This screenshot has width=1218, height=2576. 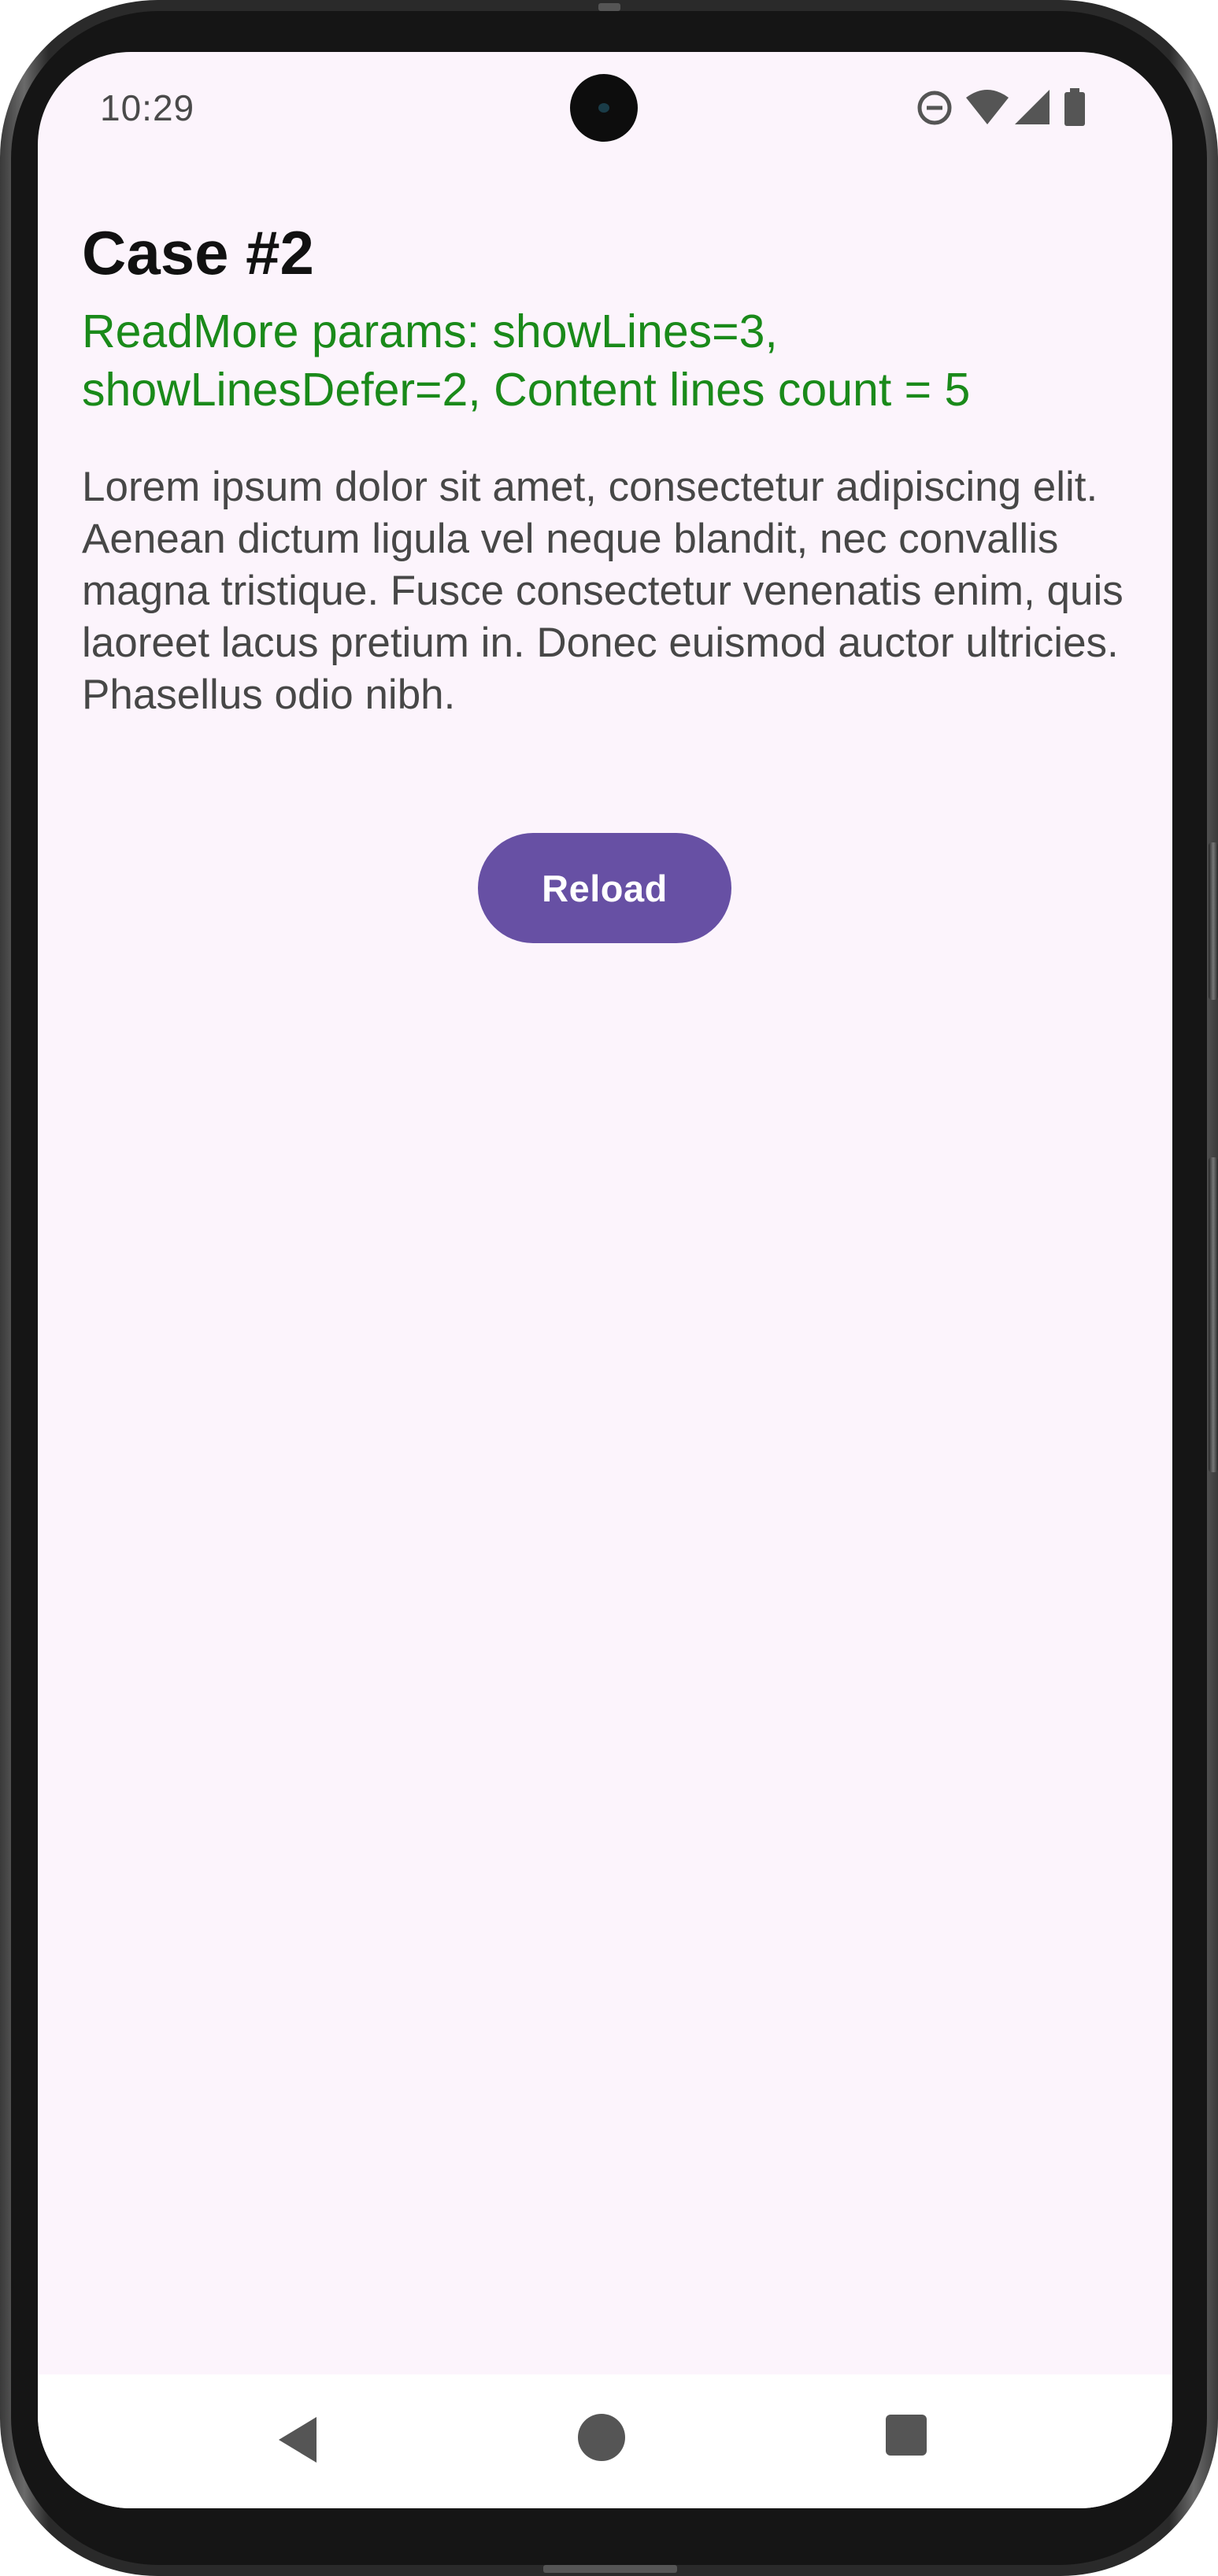 I want to click on do-not-disturb-icon, so click(x=934, y=108).